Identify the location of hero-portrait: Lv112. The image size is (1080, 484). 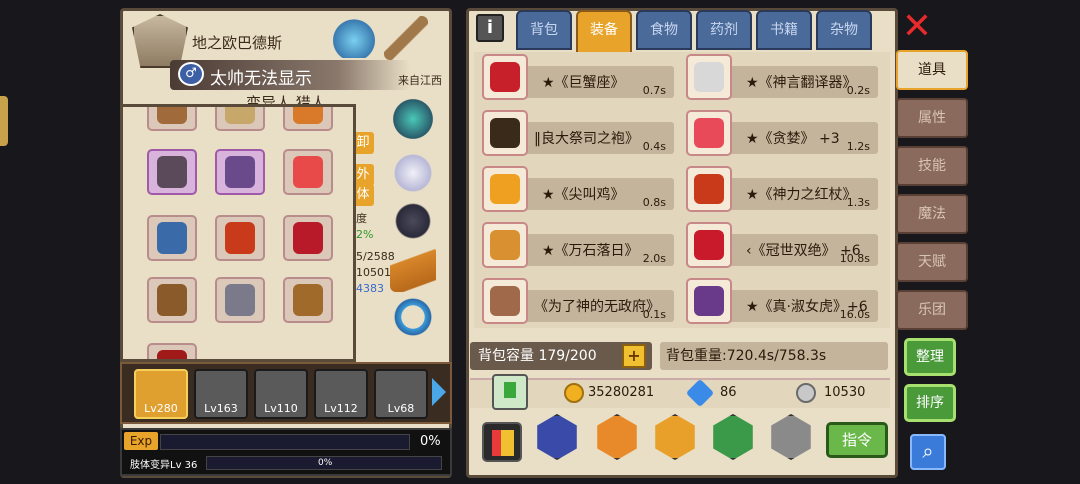
(341, 394).